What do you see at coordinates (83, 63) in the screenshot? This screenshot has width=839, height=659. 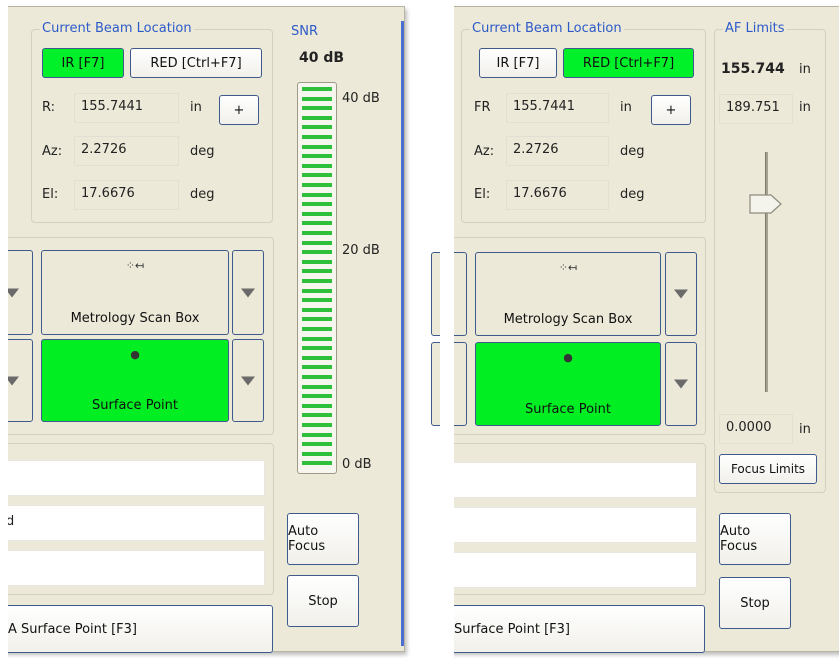 I see `ir-button: IR [F7]` at bounding box center [83, 63].